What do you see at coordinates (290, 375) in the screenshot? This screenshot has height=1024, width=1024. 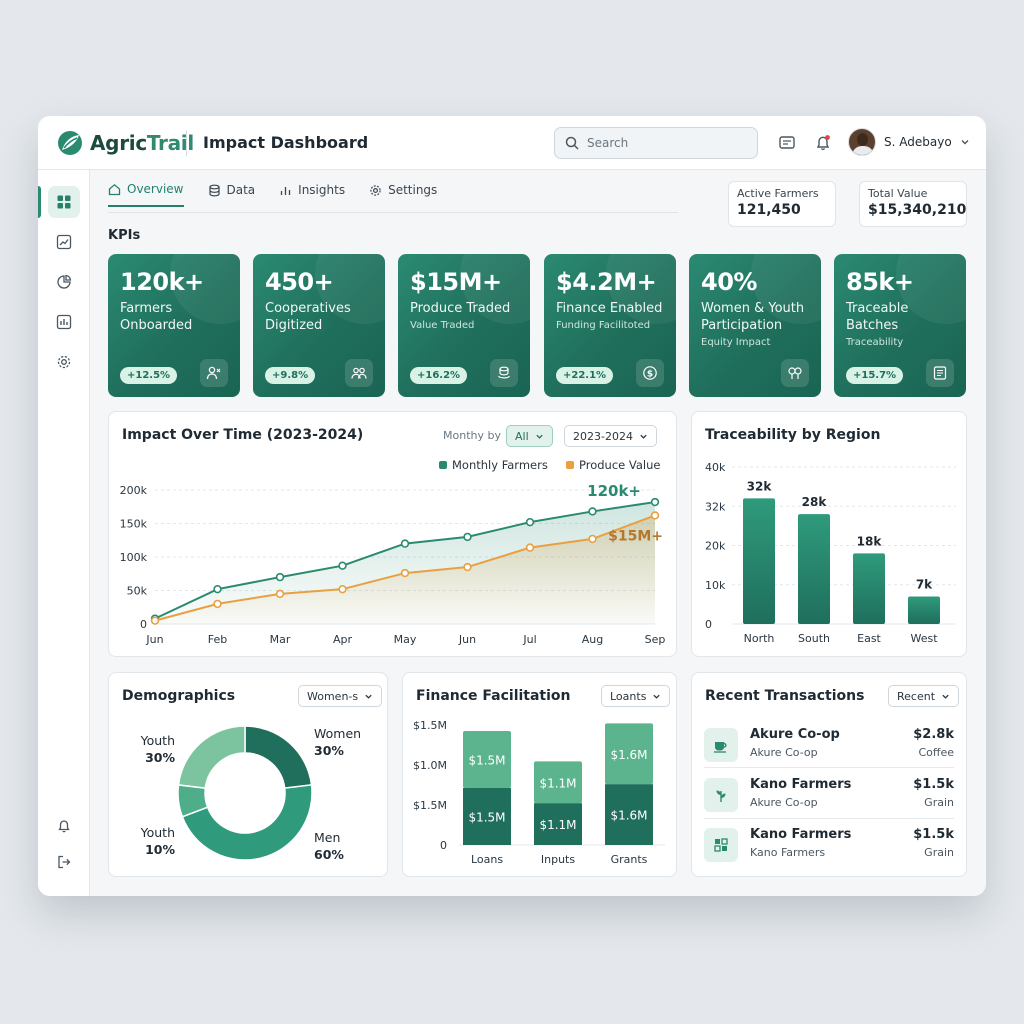 I see `kpi-growth-badge: +9.8%` at bounding box center [290, 375].